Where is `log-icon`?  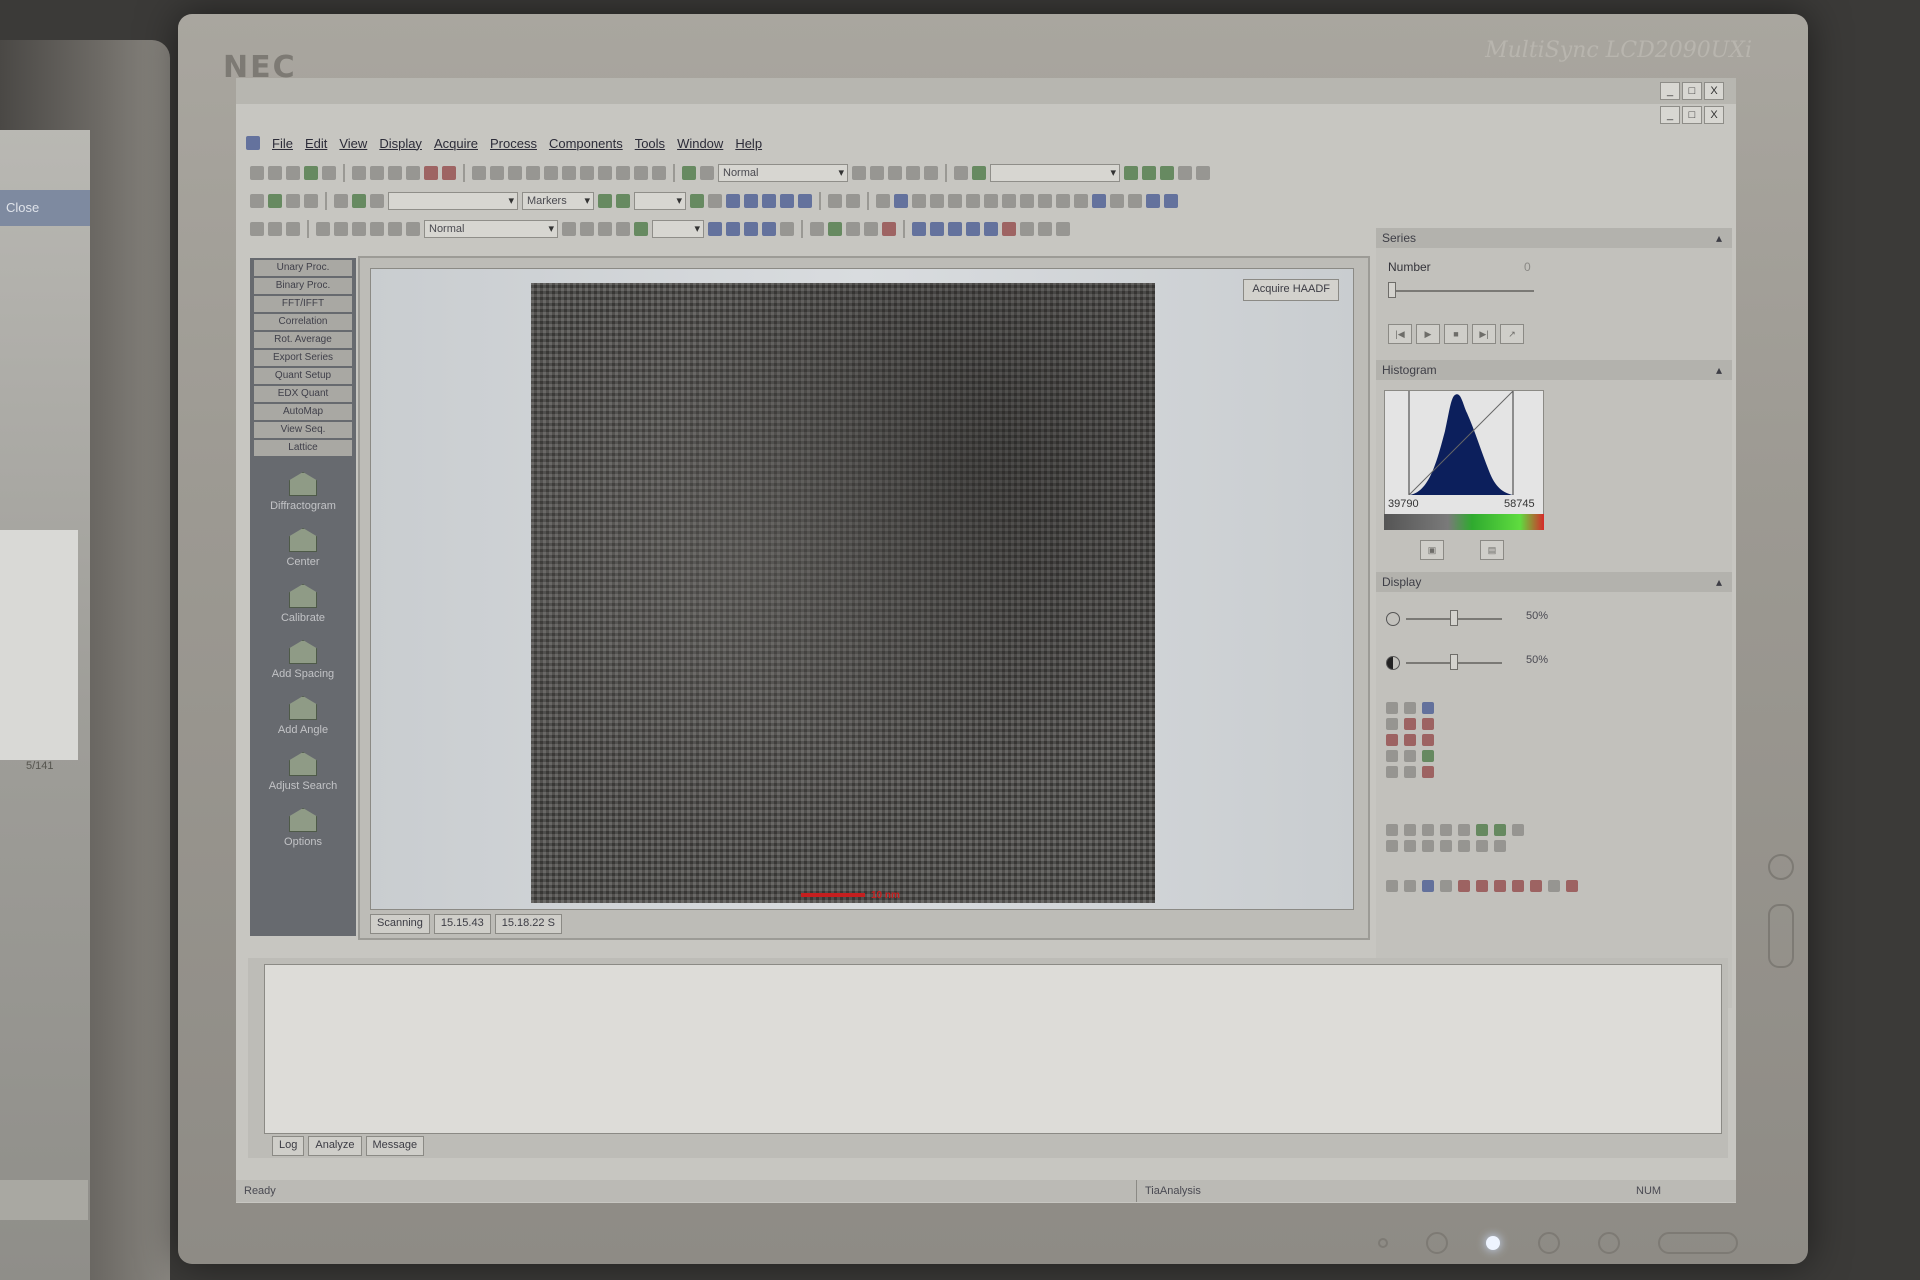
log-icon is located at coordinates (1099, 201).